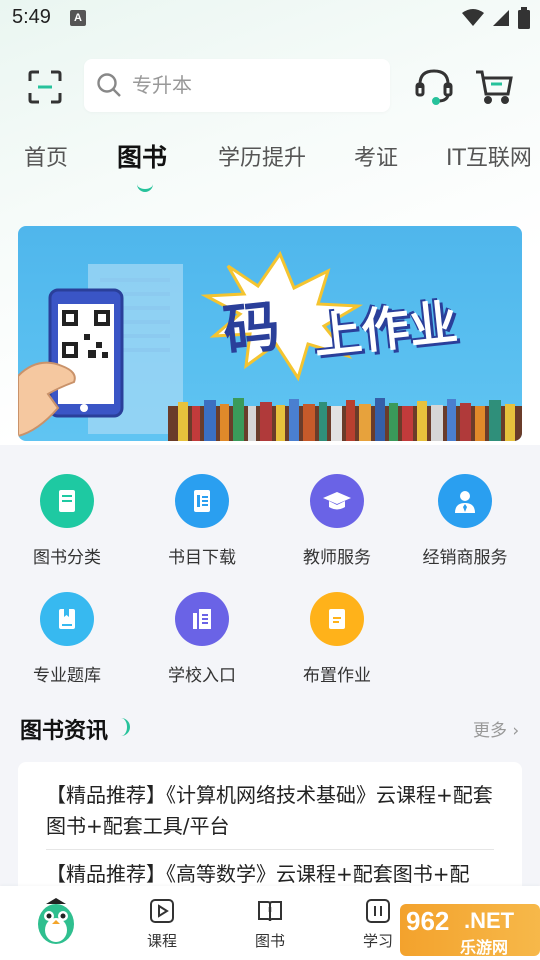 This screenshot has height=960, width=540. Describe the element at coordinates (67, 558) in the screenshot. I see `shortcut-label: 图书分类` at that location.